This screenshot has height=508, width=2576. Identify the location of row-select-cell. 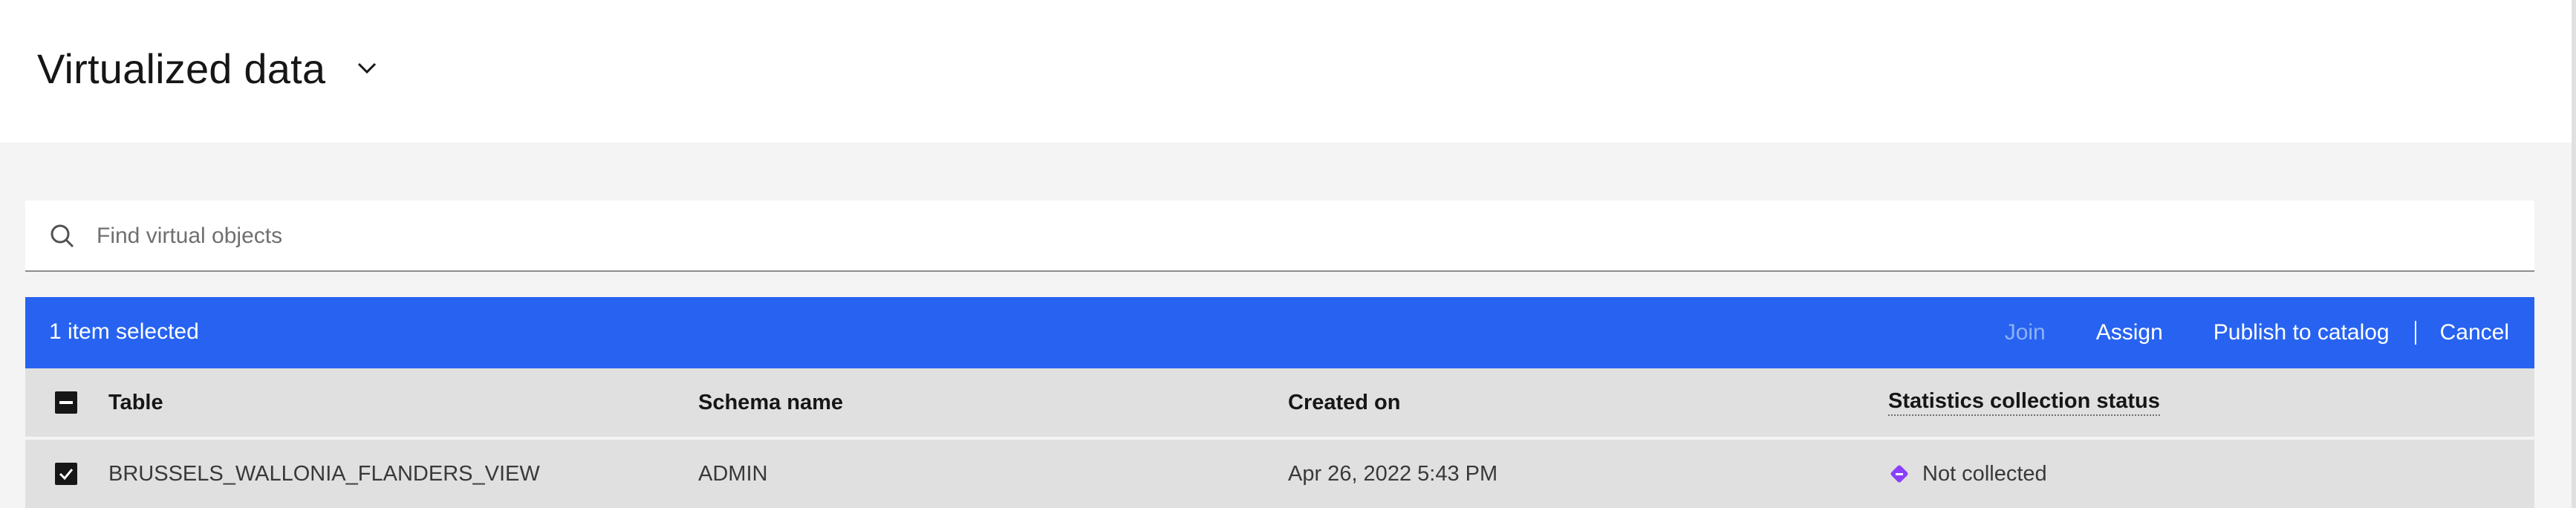
(66, 474).